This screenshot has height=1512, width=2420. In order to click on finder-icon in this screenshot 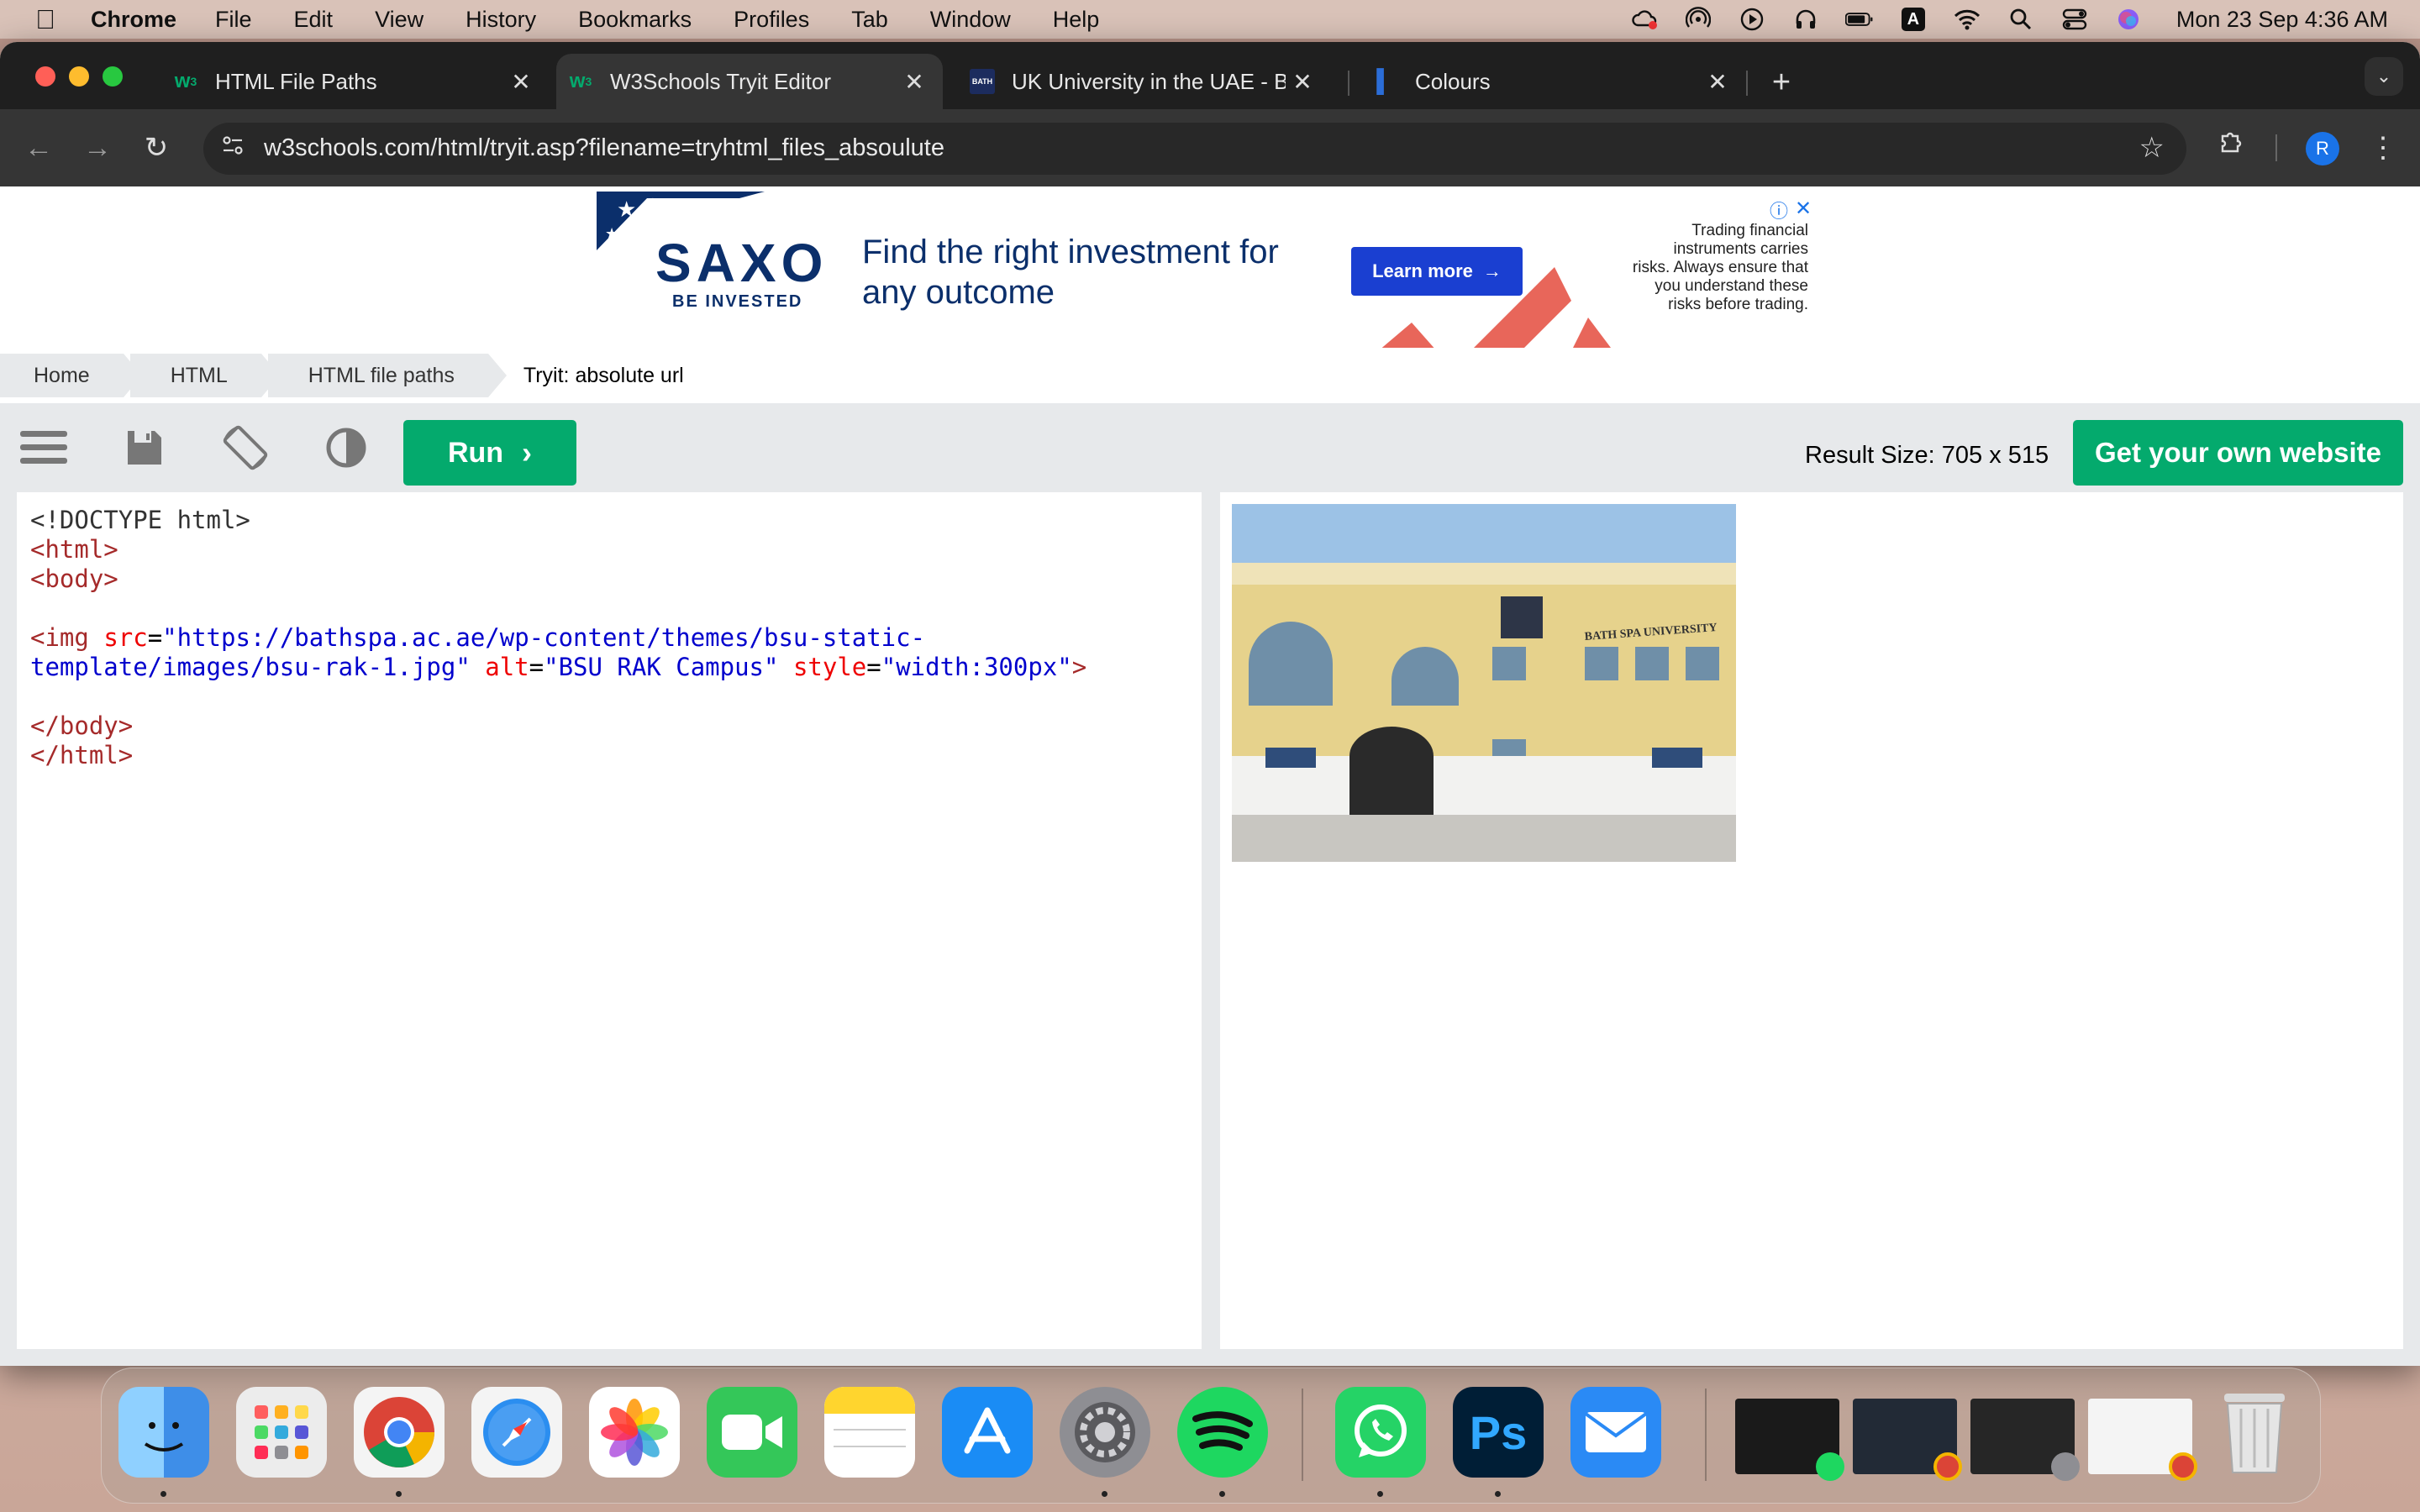, I will do `click(163, 1432)`.